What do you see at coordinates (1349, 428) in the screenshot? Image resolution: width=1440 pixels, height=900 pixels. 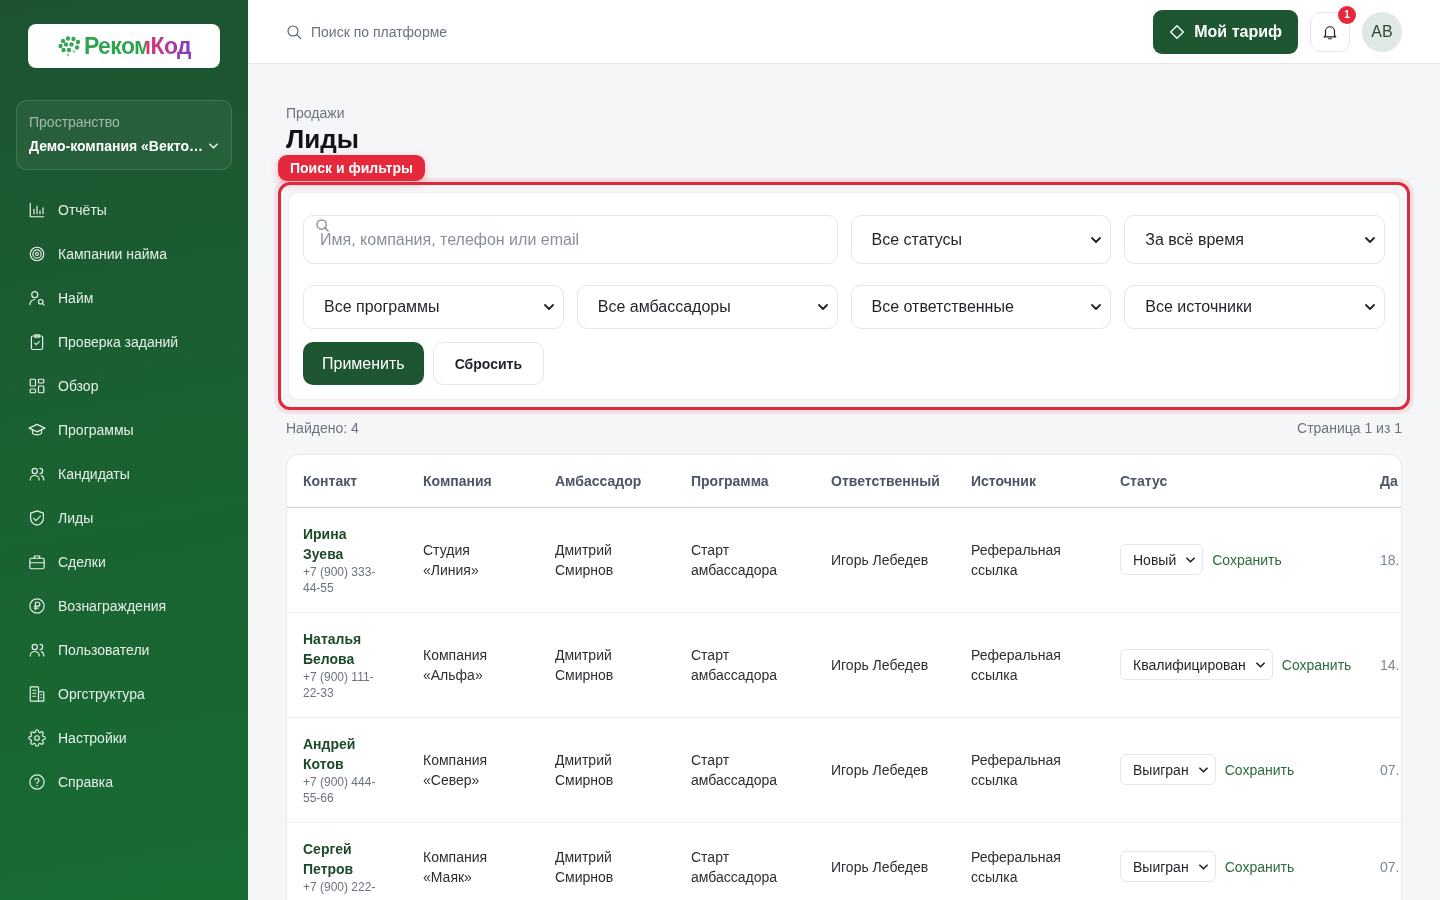 I see `pagination-text: Страница 1 из 1` at bounding box center [1349, 428].